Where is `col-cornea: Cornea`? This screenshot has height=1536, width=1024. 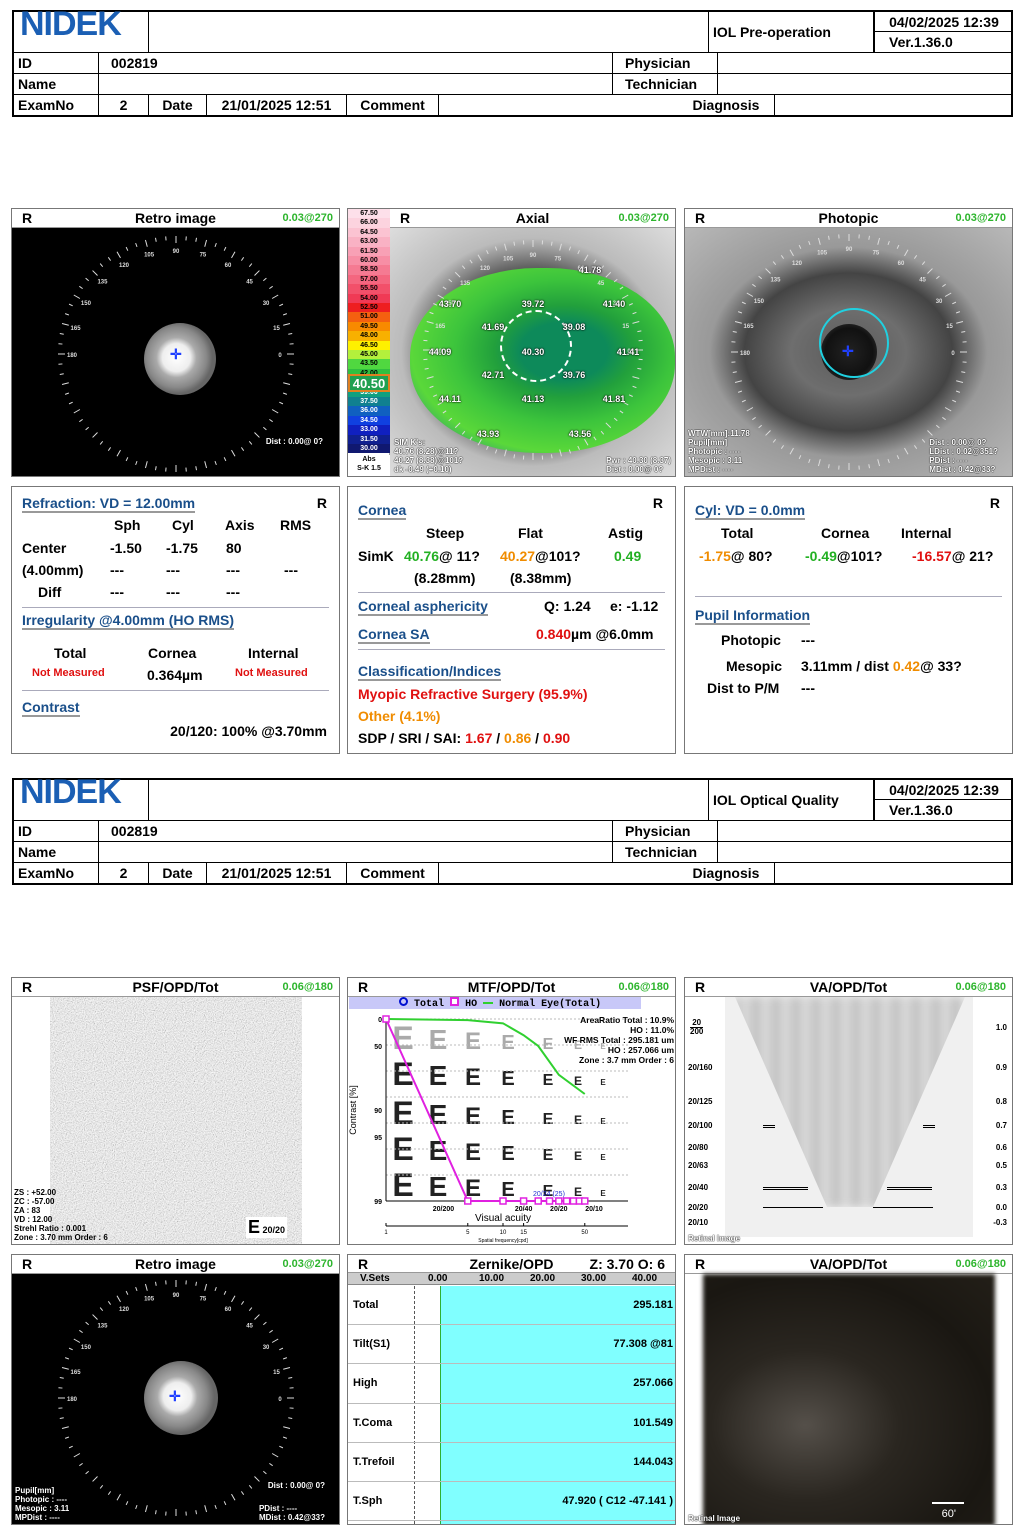 col-cornea: Cornea is located at coordinates (845, 533).